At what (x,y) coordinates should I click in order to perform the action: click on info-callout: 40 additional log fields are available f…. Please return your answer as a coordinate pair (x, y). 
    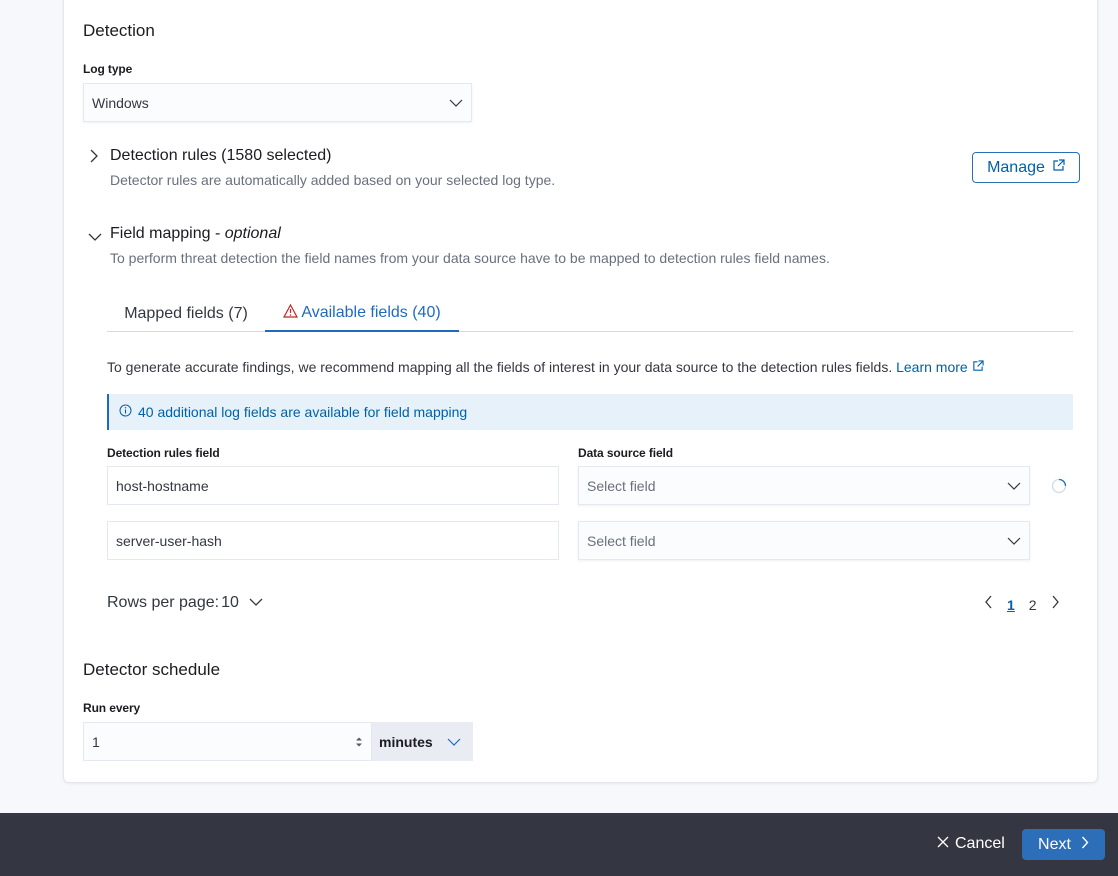
    Looking at the image, I should click on (590, 412).